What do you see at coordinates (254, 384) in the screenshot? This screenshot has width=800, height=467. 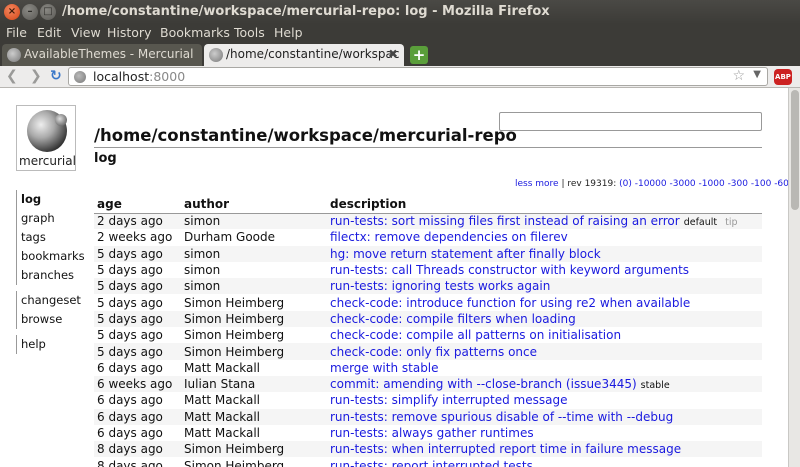 I see `row-author: Iulian Stana` at bounding box center [254, 384].